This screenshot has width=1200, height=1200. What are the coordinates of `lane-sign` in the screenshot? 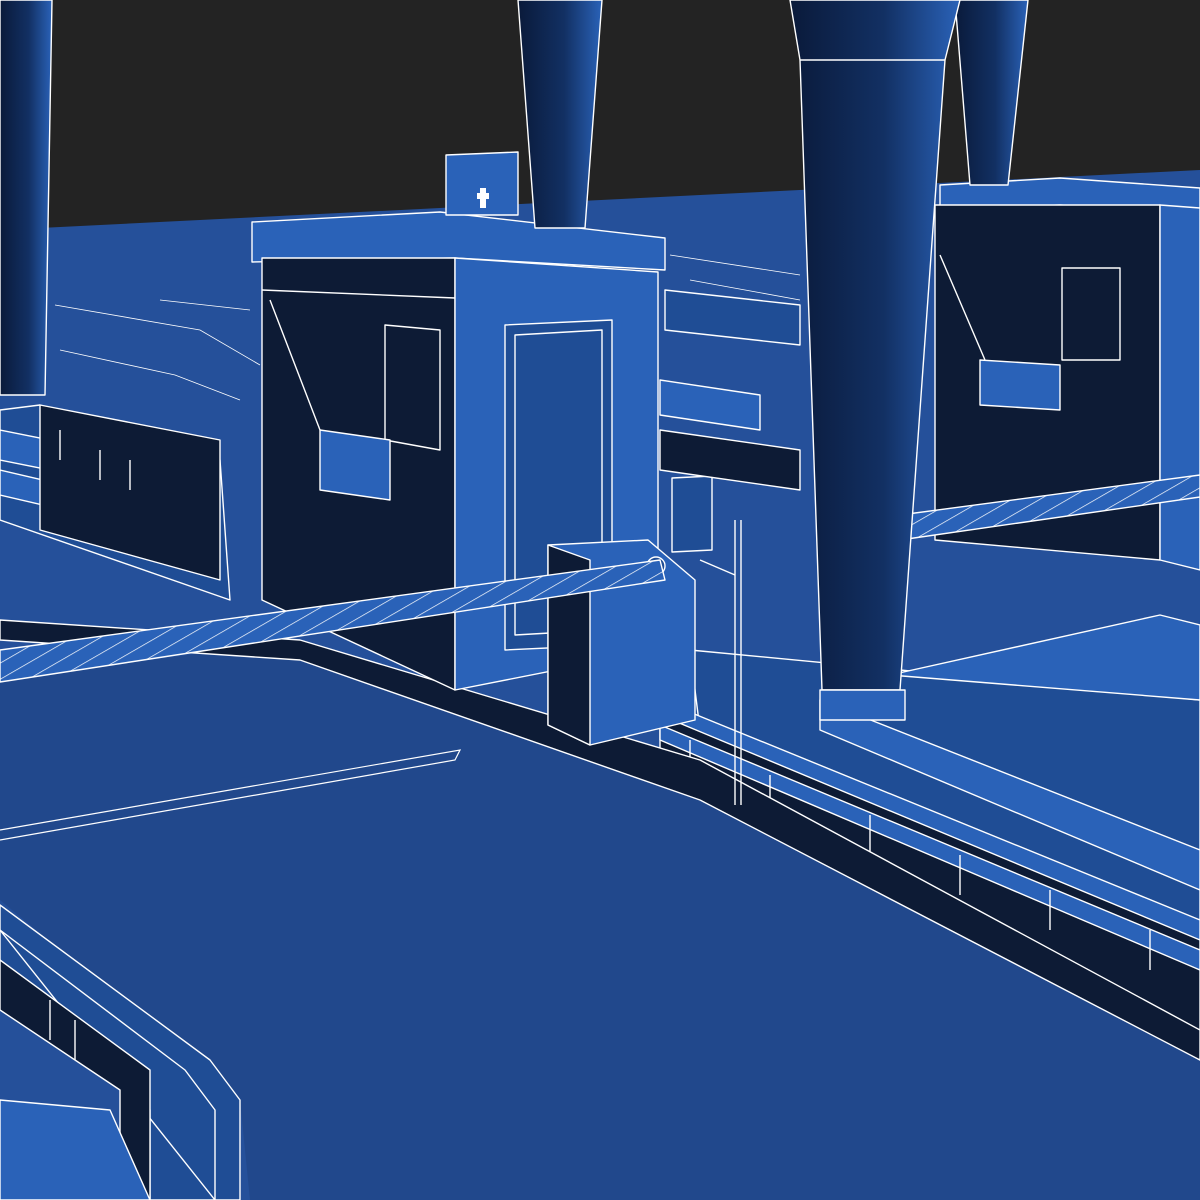 It's located at (482, 183).